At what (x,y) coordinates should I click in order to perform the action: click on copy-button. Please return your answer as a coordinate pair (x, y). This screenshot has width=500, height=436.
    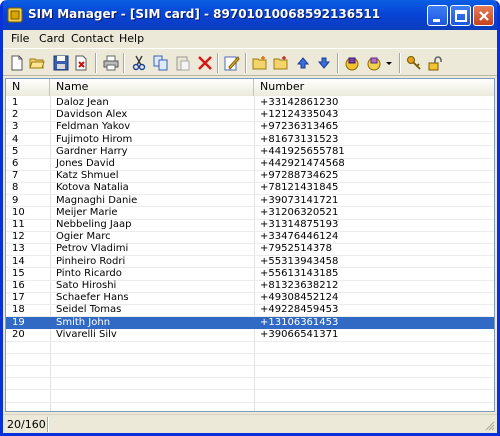
    Looking at the image, I should click on (161, 63).